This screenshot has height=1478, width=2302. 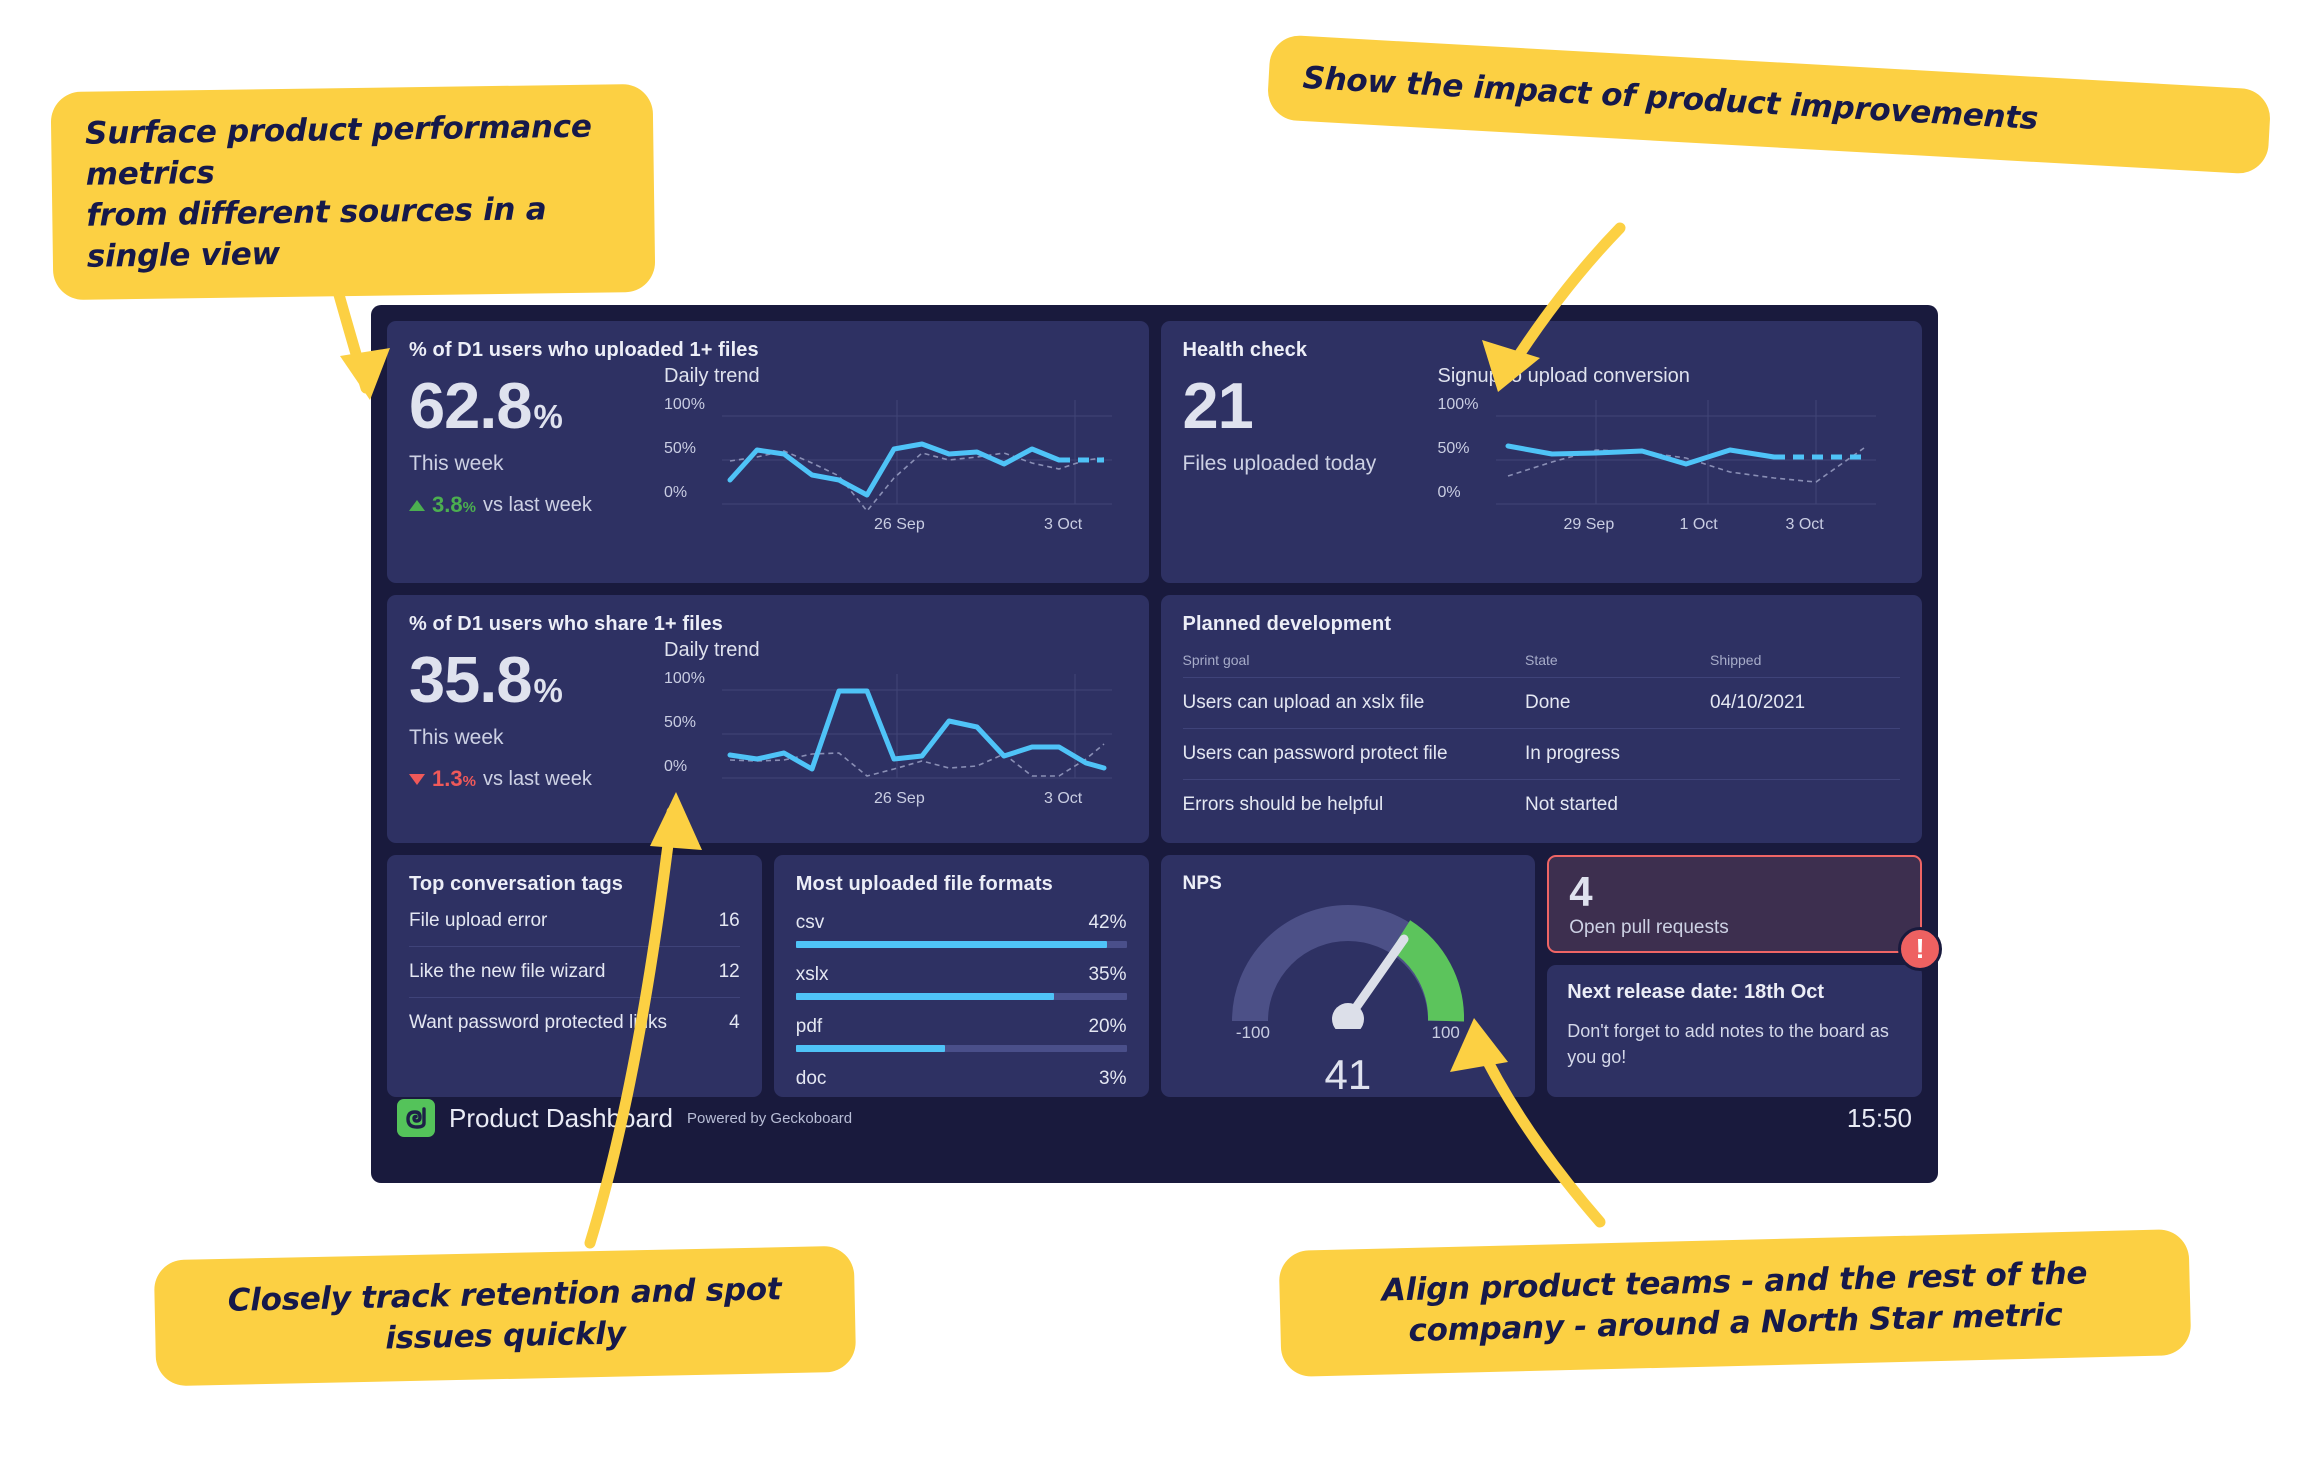 I want to click on bar-label: csv, so click(x=810, y=922).